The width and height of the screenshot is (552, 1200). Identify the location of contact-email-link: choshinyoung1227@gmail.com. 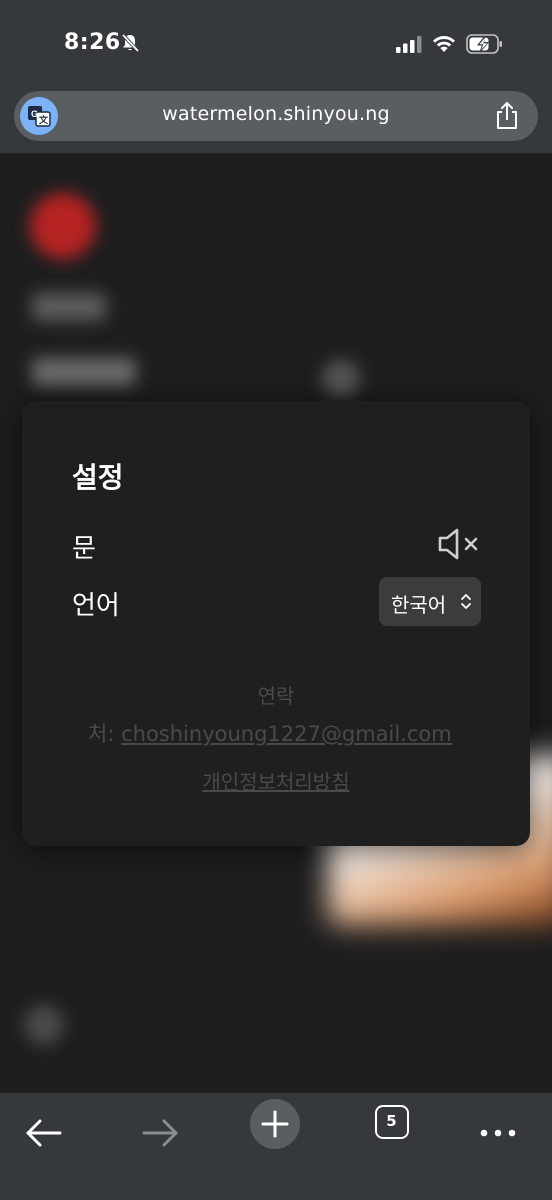
(286, 734).